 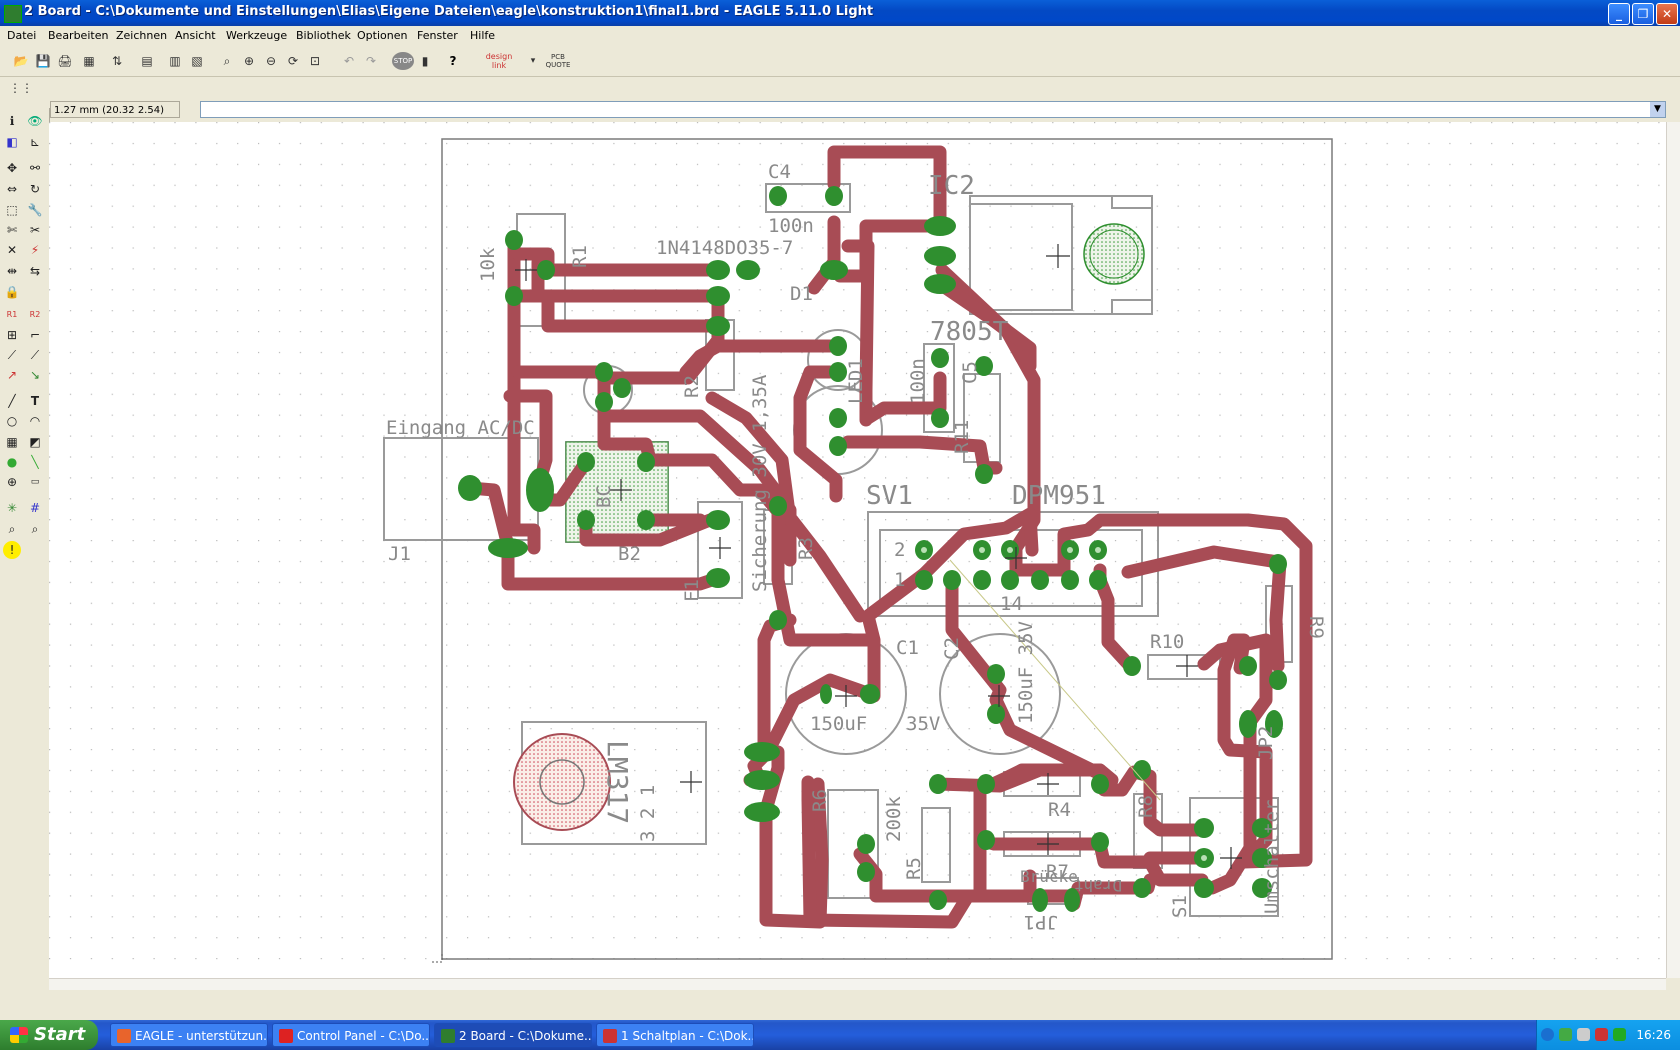 What do you see at coordinates (12, 421) in the screenshot?
I see `circle-icon: ○` at bounding box center [12, 421].